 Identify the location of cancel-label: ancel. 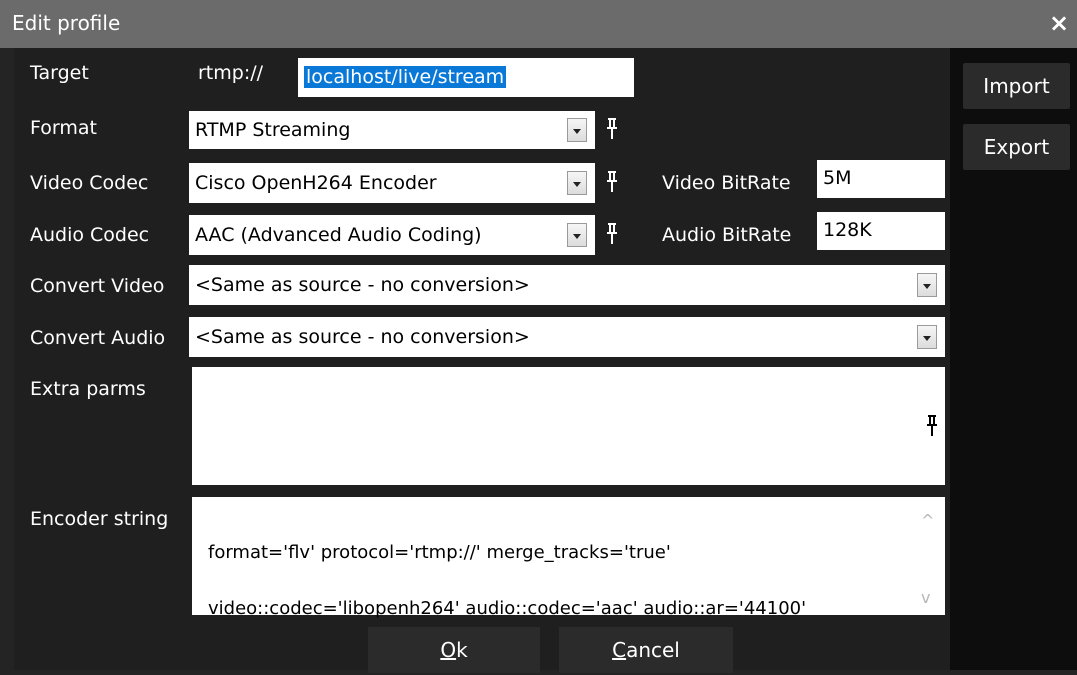
(653, 650).